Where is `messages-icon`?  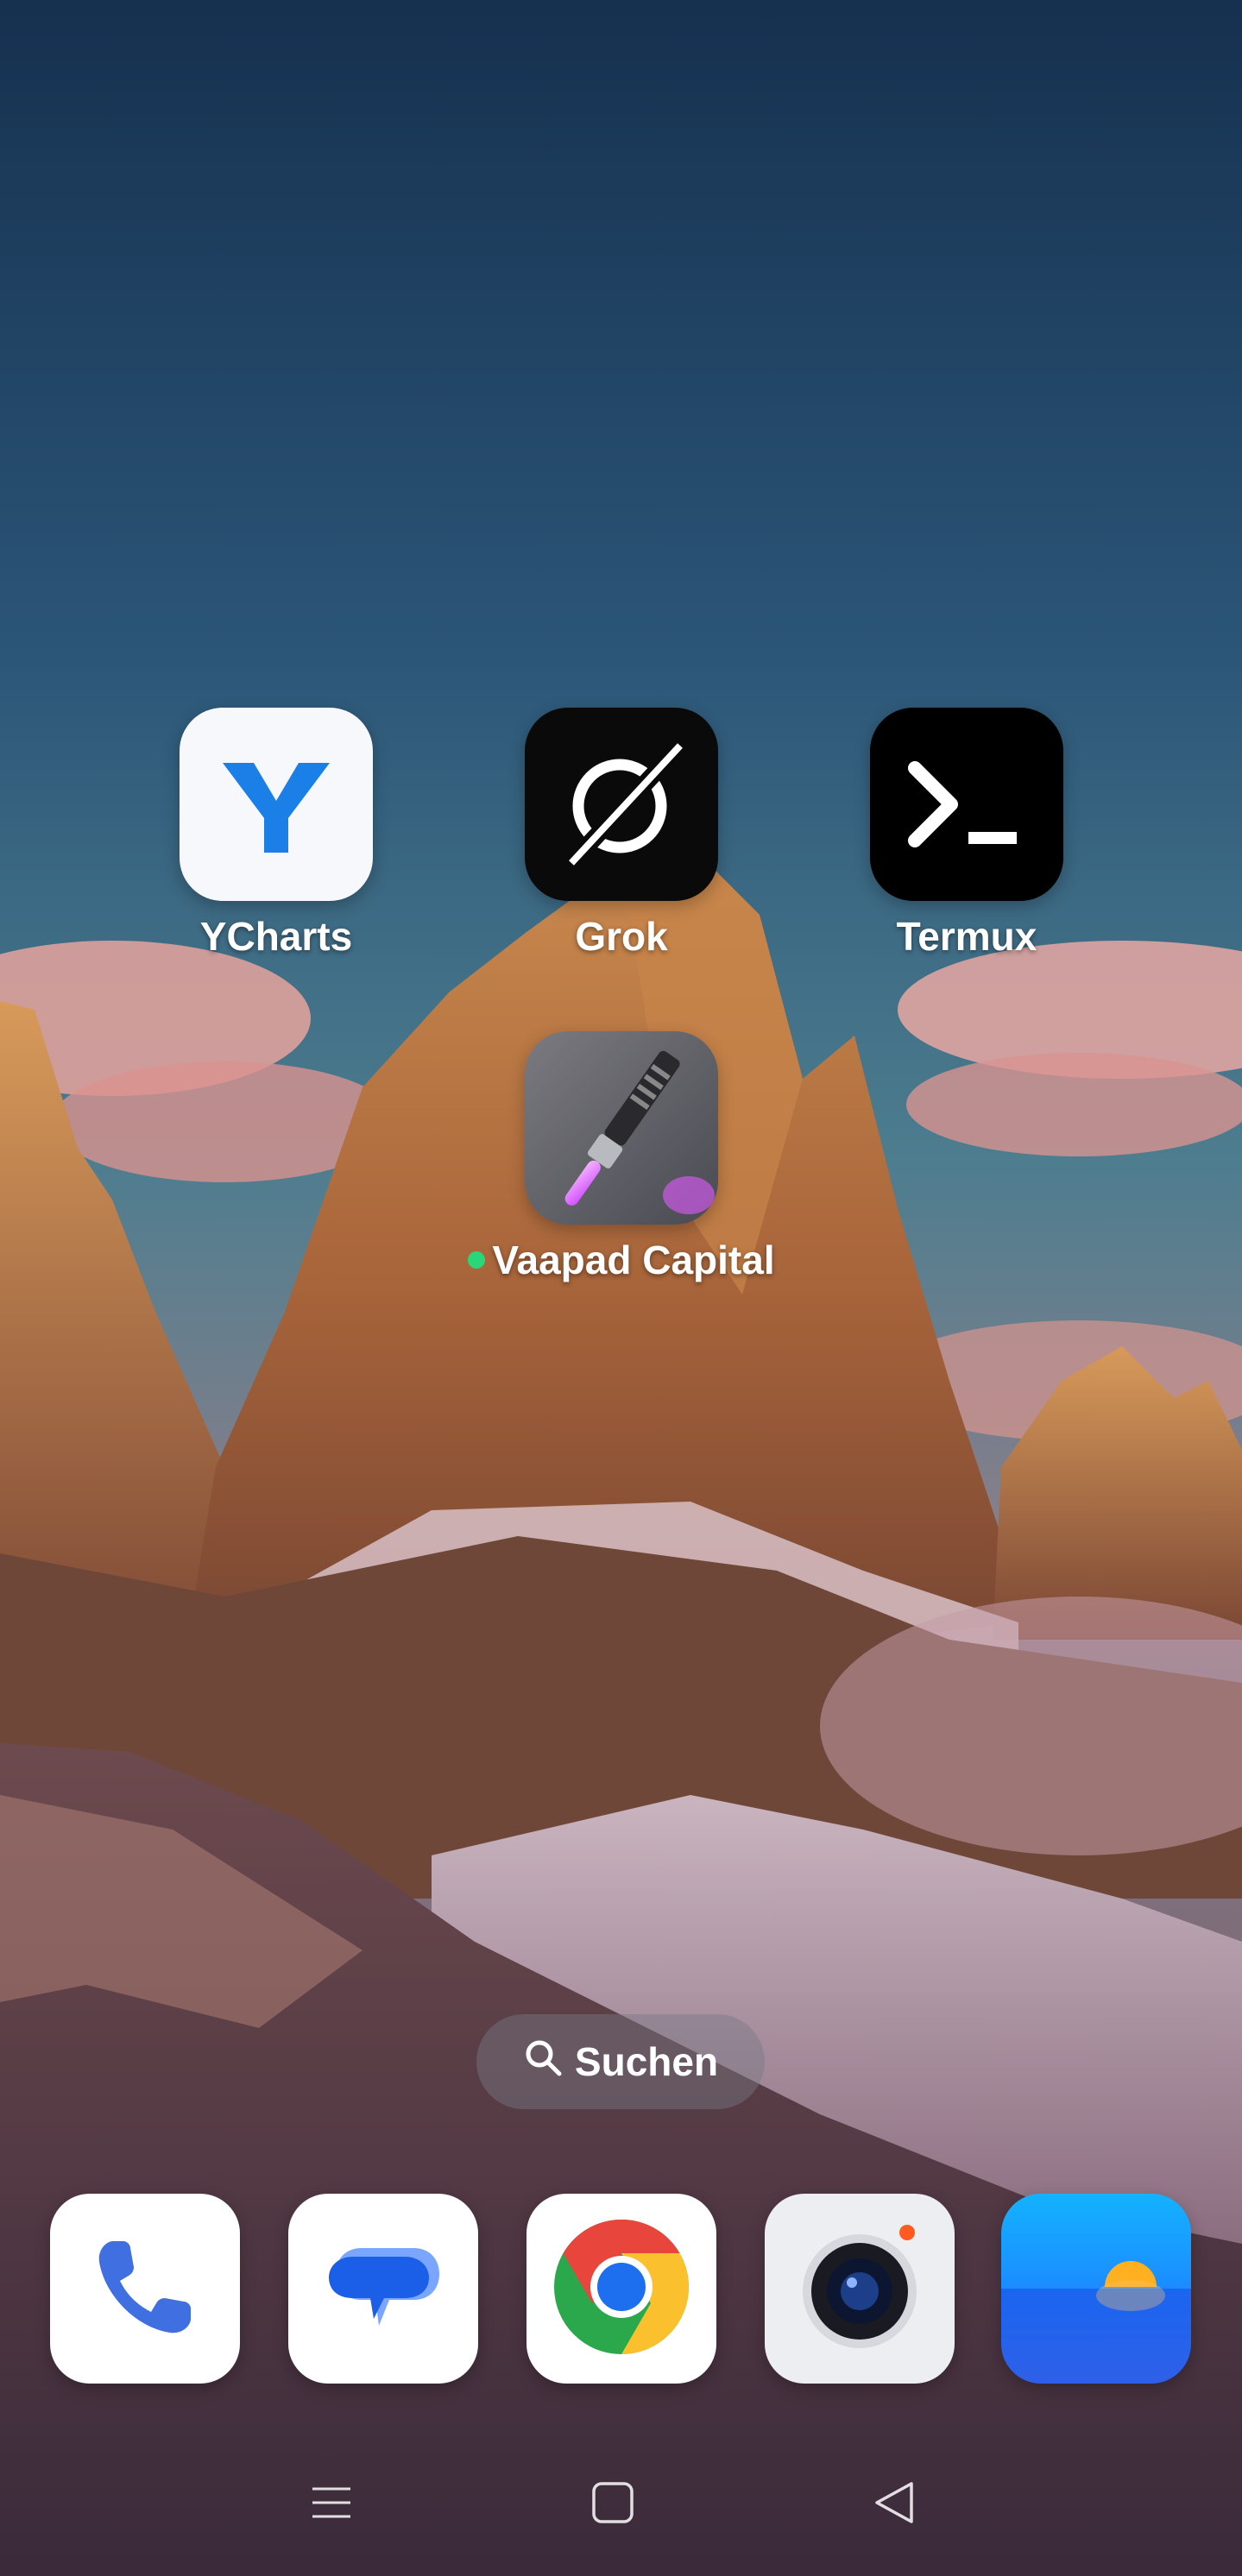
messages-icon is located at coordinates (383, 2289).